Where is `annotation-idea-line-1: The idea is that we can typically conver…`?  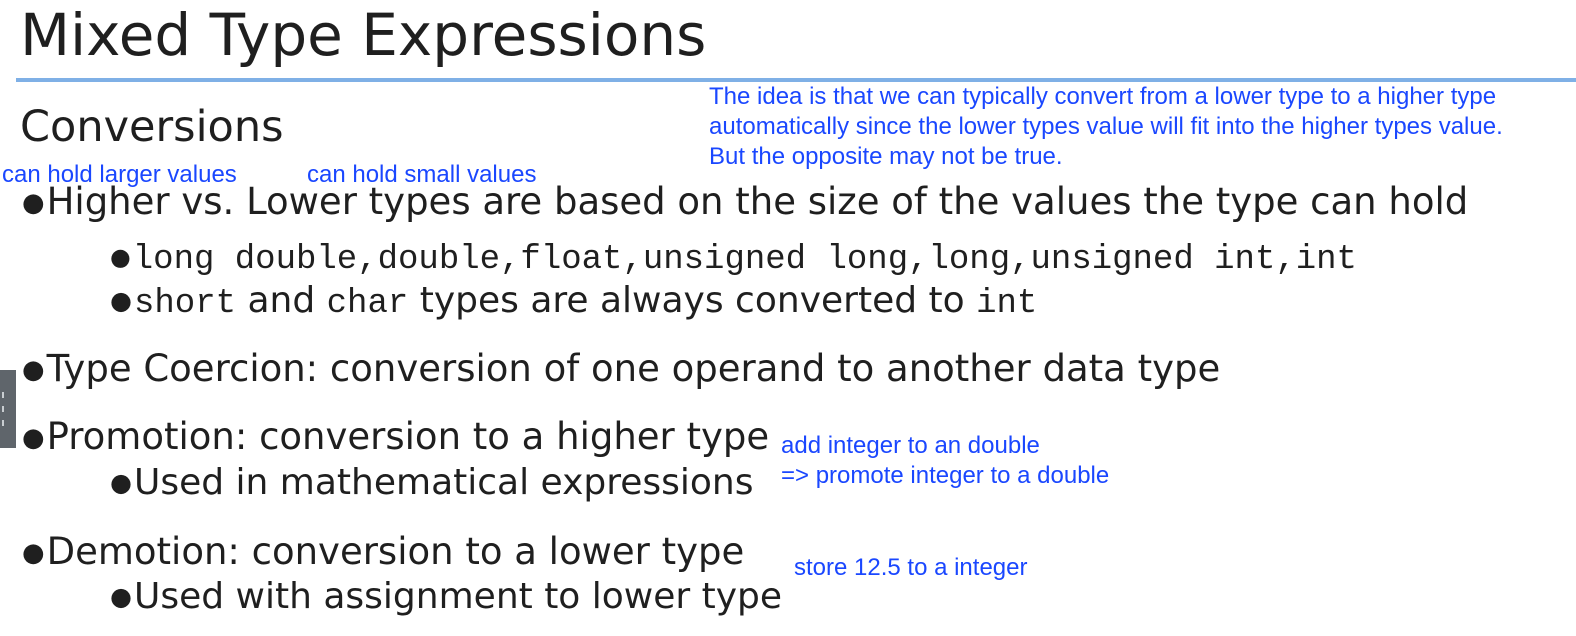 annotation-idea-line-1: The idea is that we can typically conver… is located at coordinates (1103, 96).